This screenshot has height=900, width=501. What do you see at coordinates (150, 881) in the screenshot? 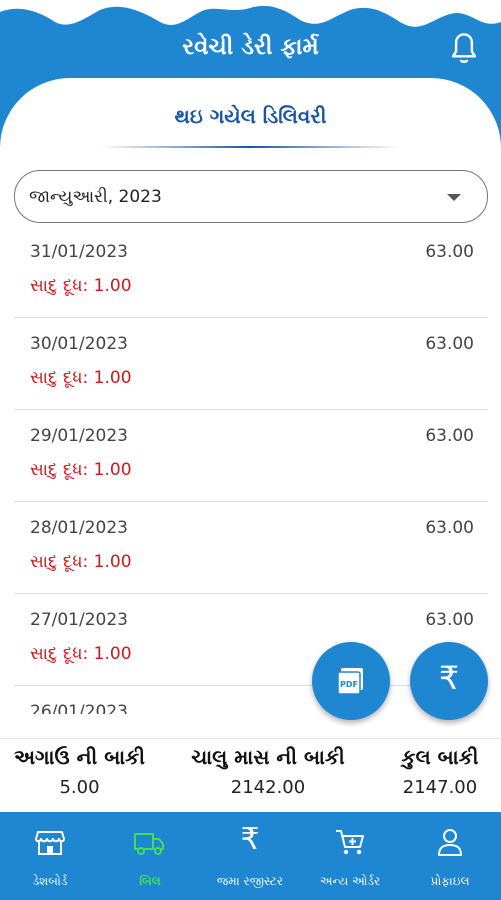
I see `nav-label-bill: બિલ` at bounding box center [150, 881].